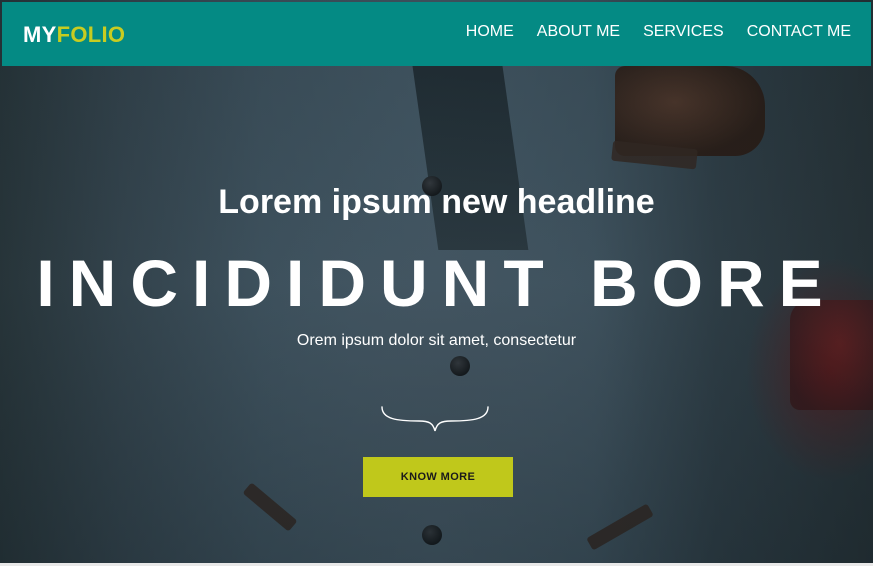 The width and height of the screenshot is (873, 566). Describe the element at coordinates (91, 34) in the screenshot. I see `logo-part-folio: FOLIO` at that location.